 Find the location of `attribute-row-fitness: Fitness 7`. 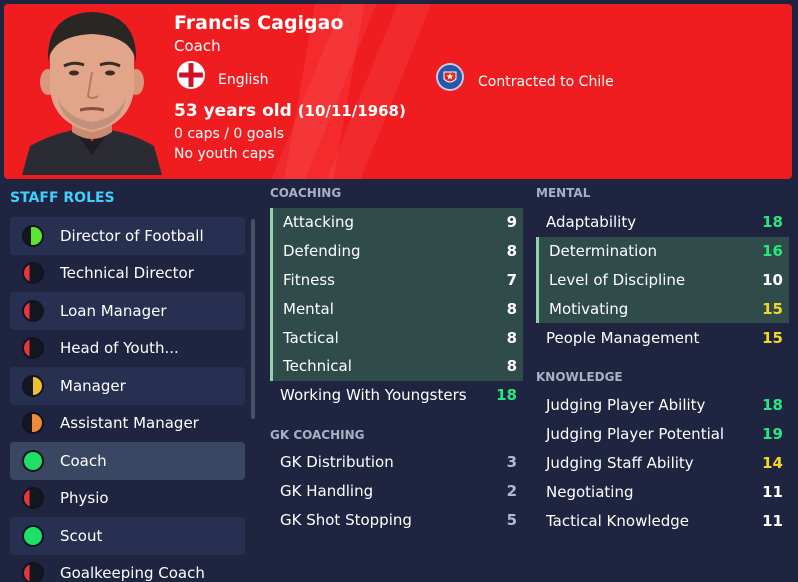

attribute-row-fitness: Fitness 7 is located at coordinates (396, 280).